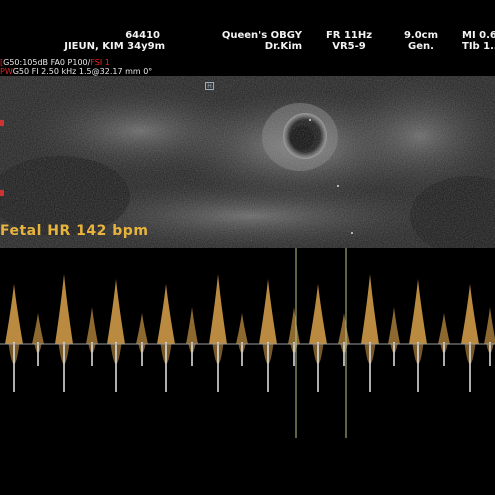 The width and height of the screenshot is (495, 495). I want to click on bmode-params: [G50:105dB FA0 P100/FSI 1, so click(55, 62).